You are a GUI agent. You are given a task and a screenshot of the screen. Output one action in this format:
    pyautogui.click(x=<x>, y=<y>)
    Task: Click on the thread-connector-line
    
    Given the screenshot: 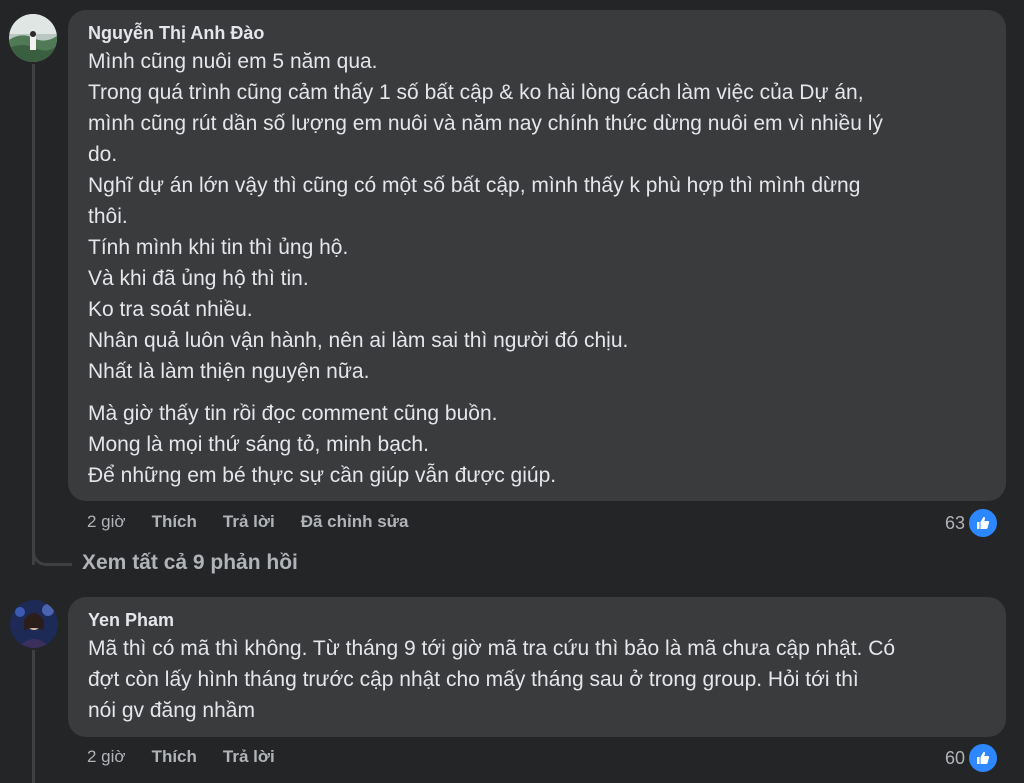 What is the action you would take?
    pyautogui.click(x=33, y=314)
    